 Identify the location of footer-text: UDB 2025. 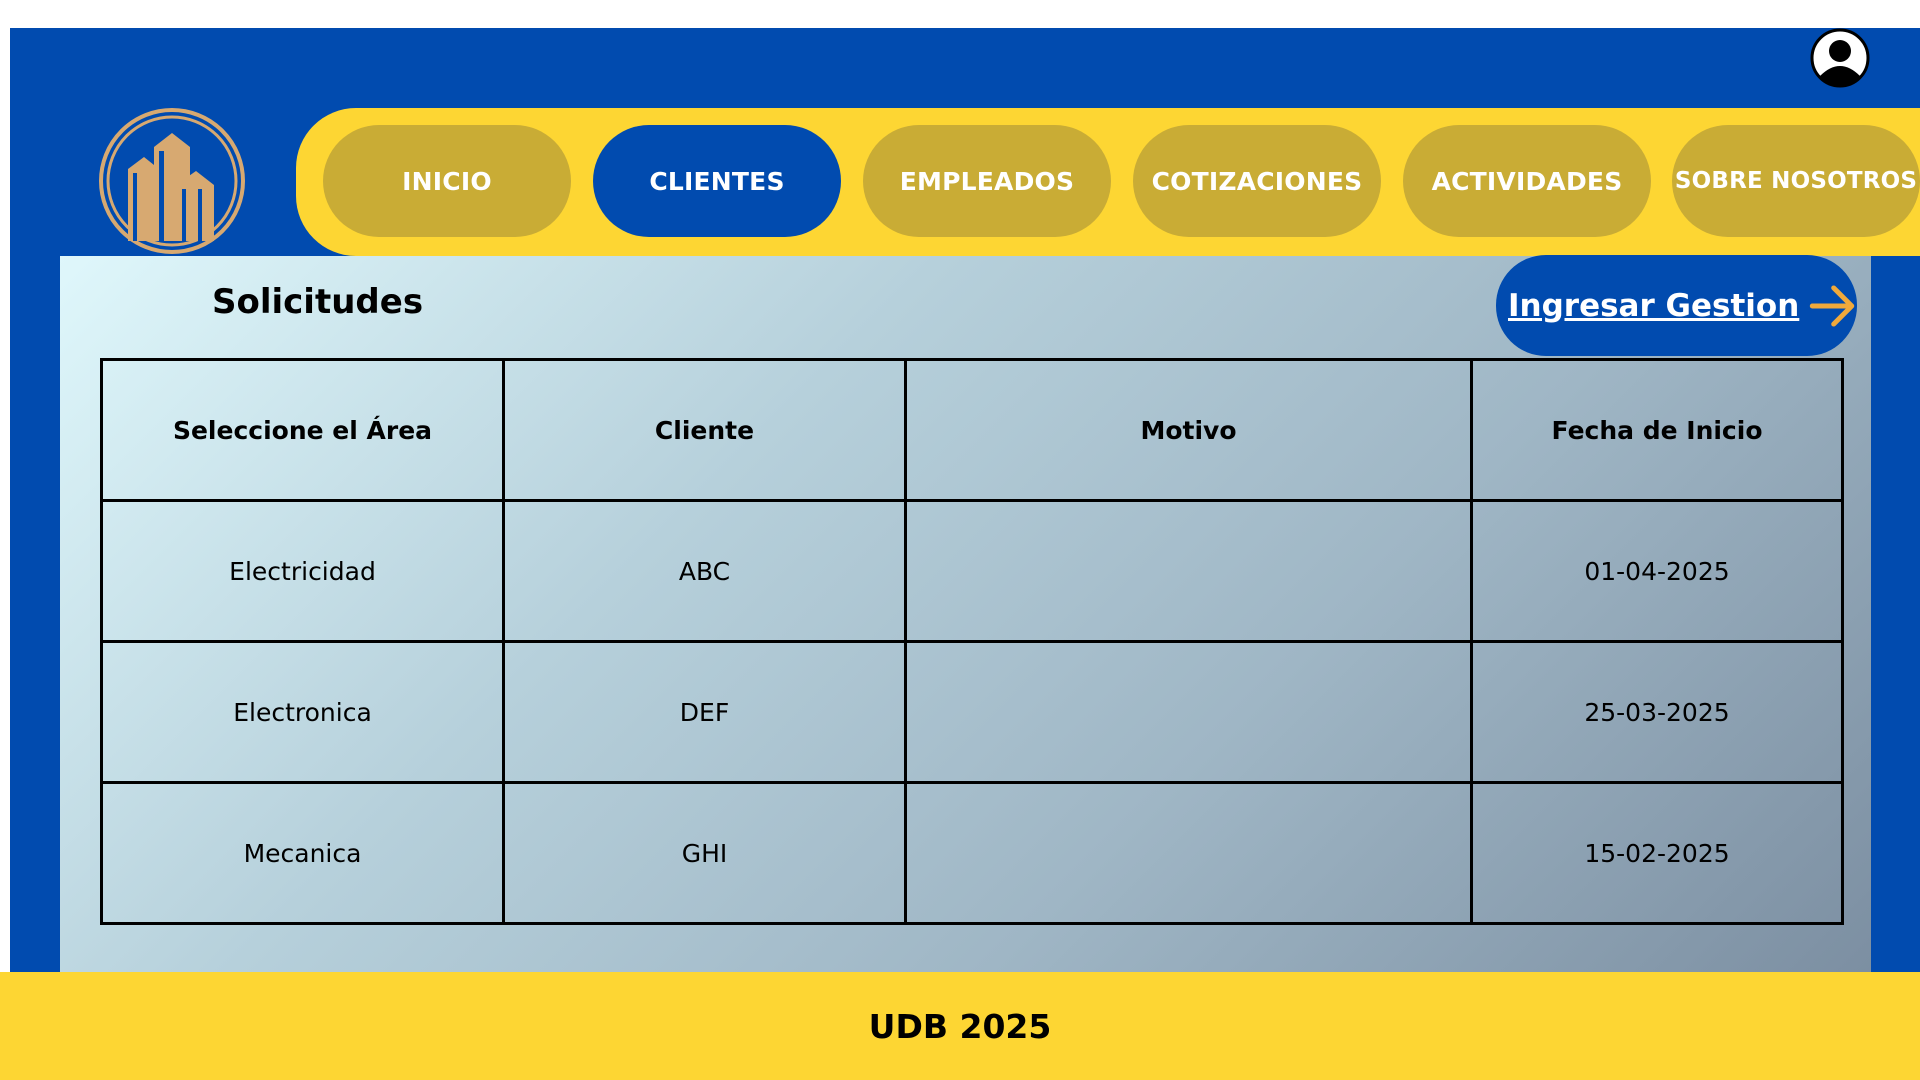
(960, 1026).